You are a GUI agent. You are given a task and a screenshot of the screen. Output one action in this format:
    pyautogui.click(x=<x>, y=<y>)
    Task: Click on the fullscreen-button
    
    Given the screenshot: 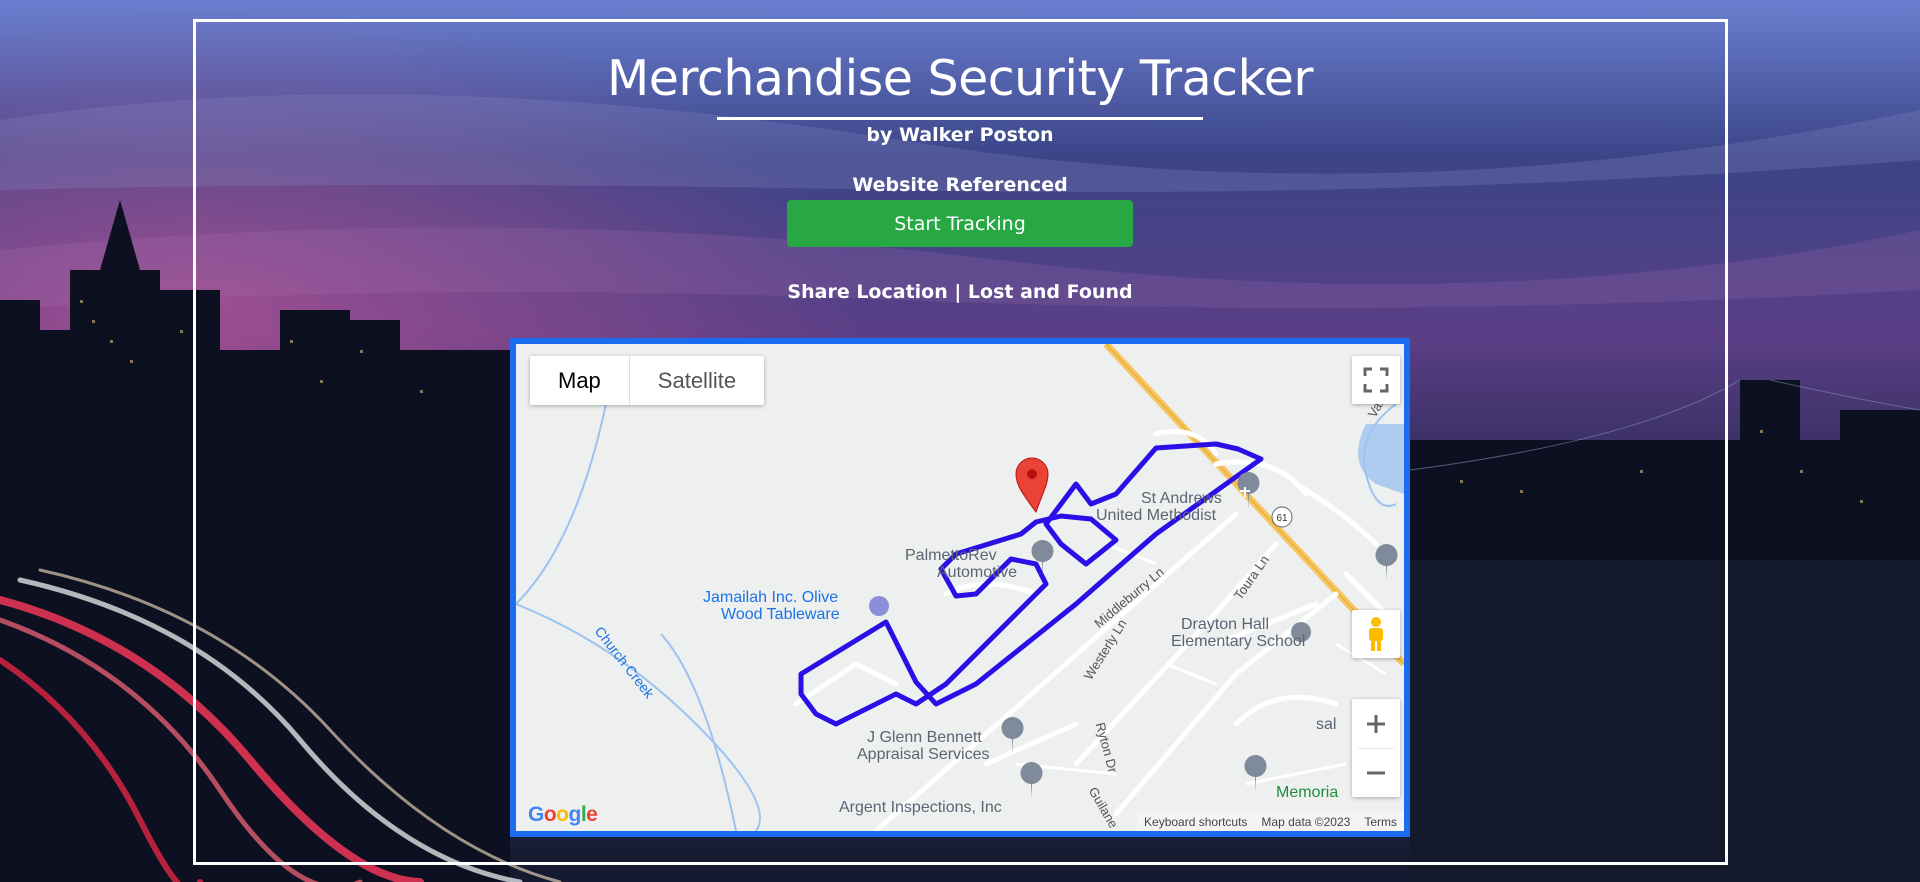 What is the action you would take?
    pyautogui.click(x=1376, y=380)
    